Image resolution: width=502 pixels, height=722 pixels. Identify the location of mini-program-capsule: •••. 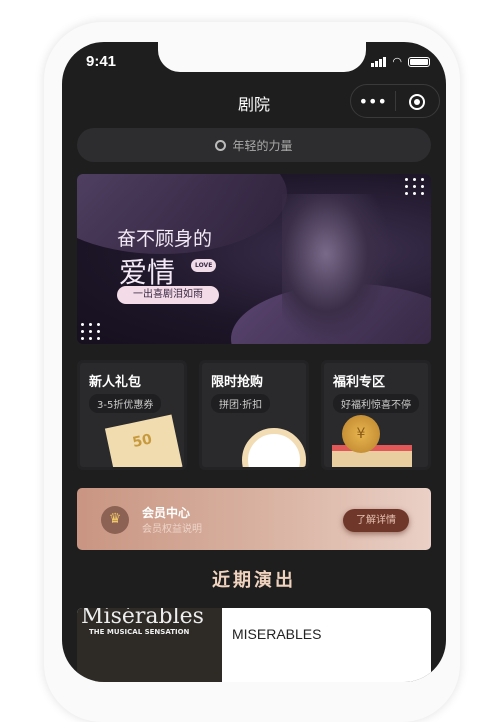
(395, 101).